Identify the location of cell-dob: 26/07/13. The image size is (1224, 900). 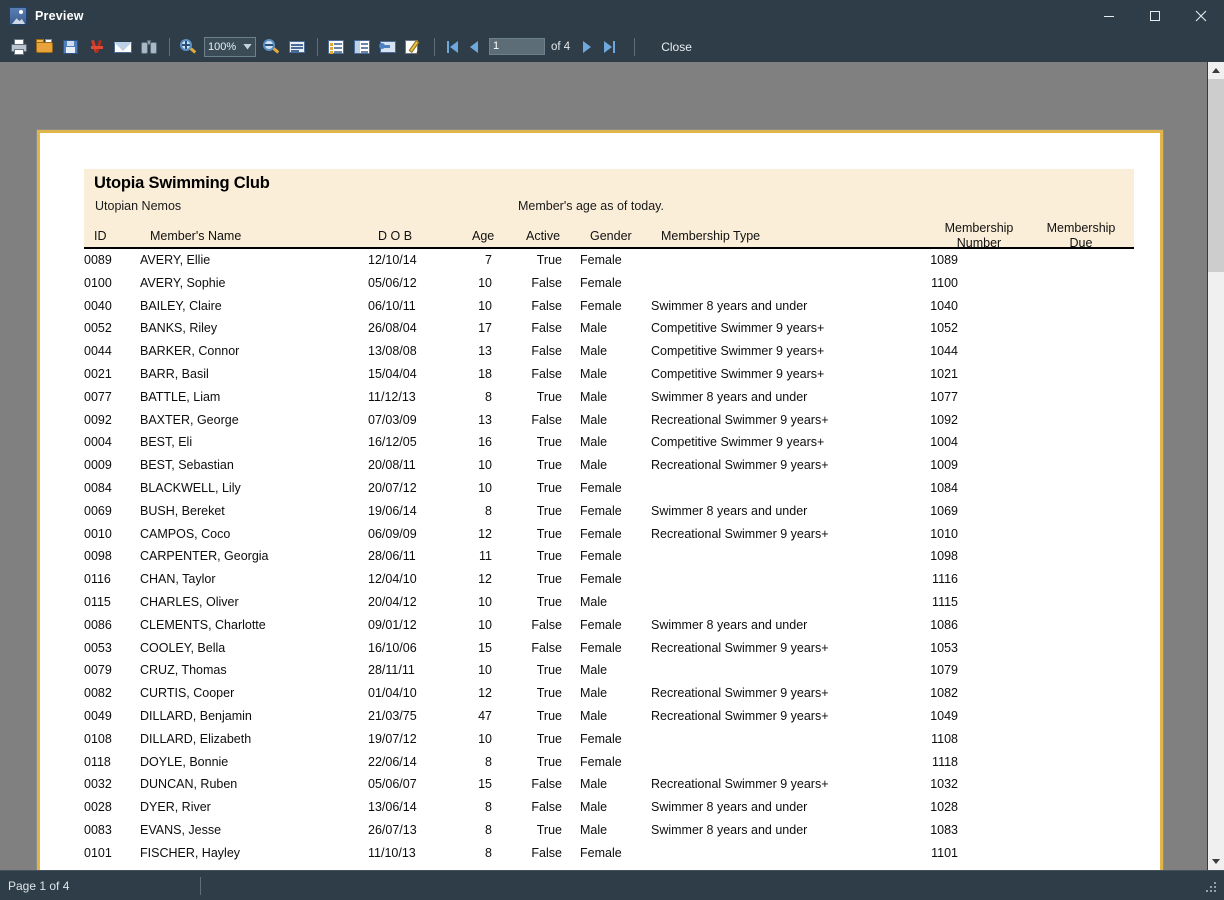
(392, 829).